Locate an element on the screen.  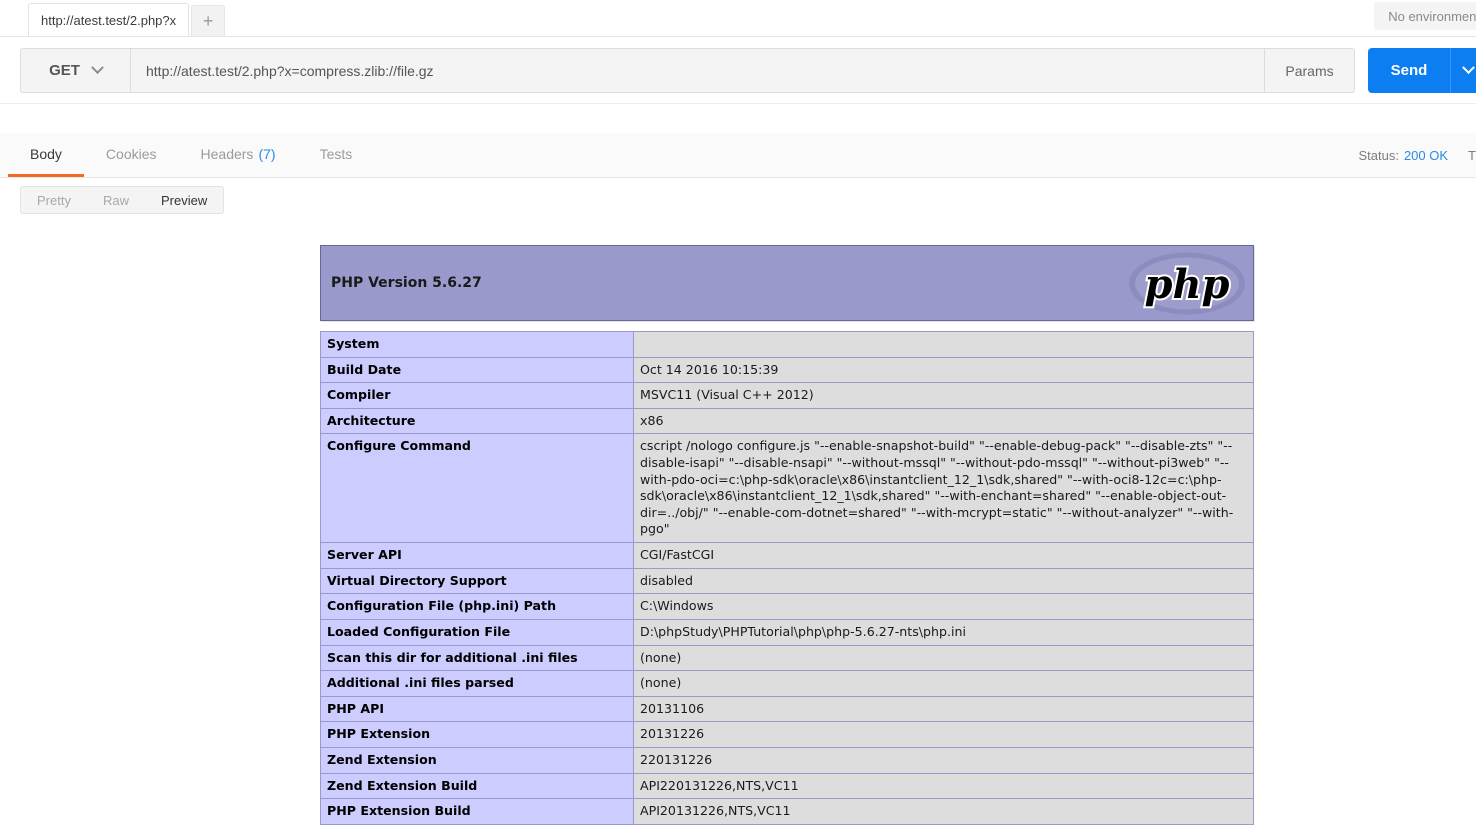
status-label: Status: is located at coordinates (1378, 155).